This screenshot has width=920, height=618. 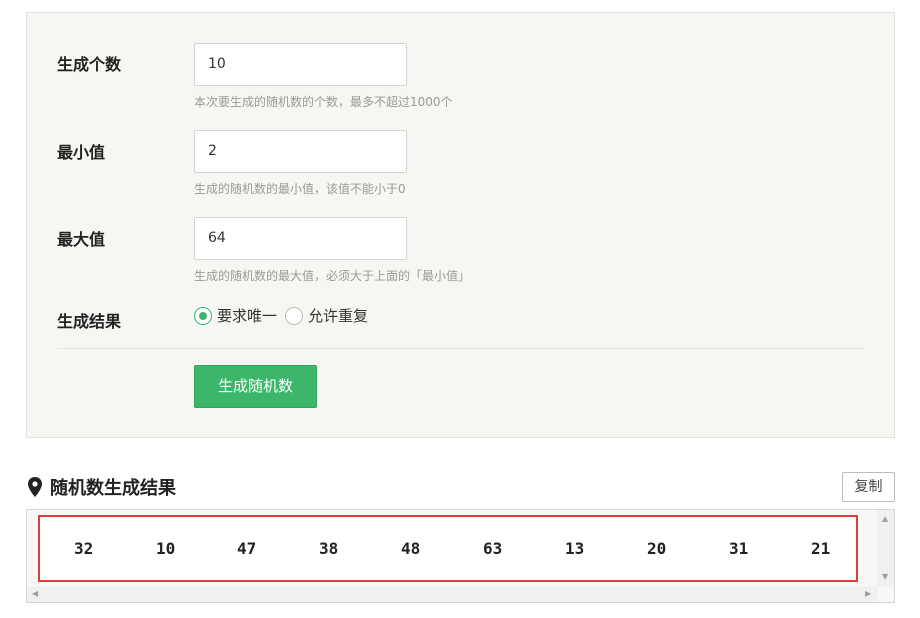 What do you see at coordinates (338, 316) in the screenshot?
I see `radio-allow-repeat-label: 允许重复` at bounding box center [338, 316].